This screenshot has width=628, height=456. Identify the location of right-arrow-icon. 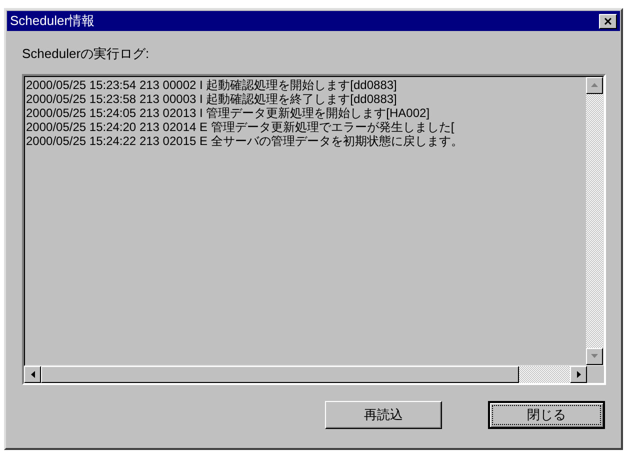
(578, 374).